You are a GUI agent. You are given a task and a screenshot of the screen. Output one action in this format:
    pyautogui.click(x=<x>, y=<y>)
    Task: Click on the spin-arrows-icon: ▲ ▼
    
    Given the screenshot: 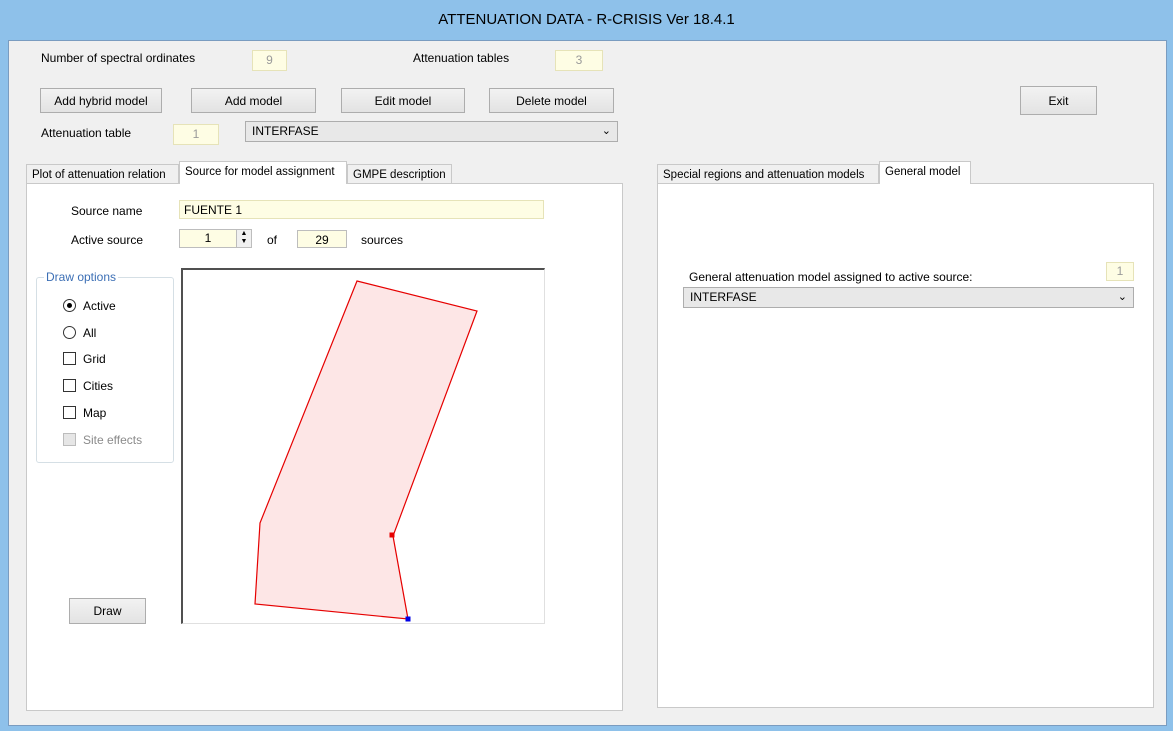 What is the action you would take?
    pyautogui.click(x=243, y=238)
    